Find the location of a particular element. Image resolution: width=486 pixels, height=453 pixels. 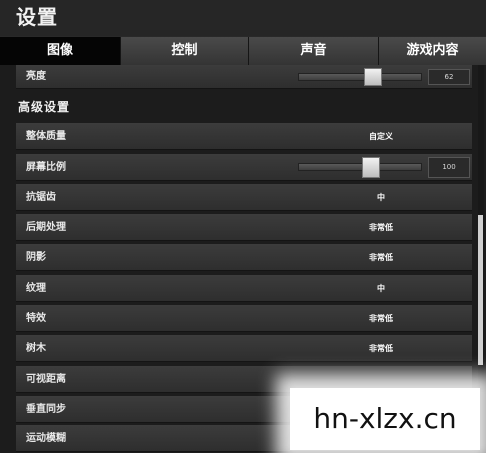

header-bar: 设置 is located at coordinates (243, 18).